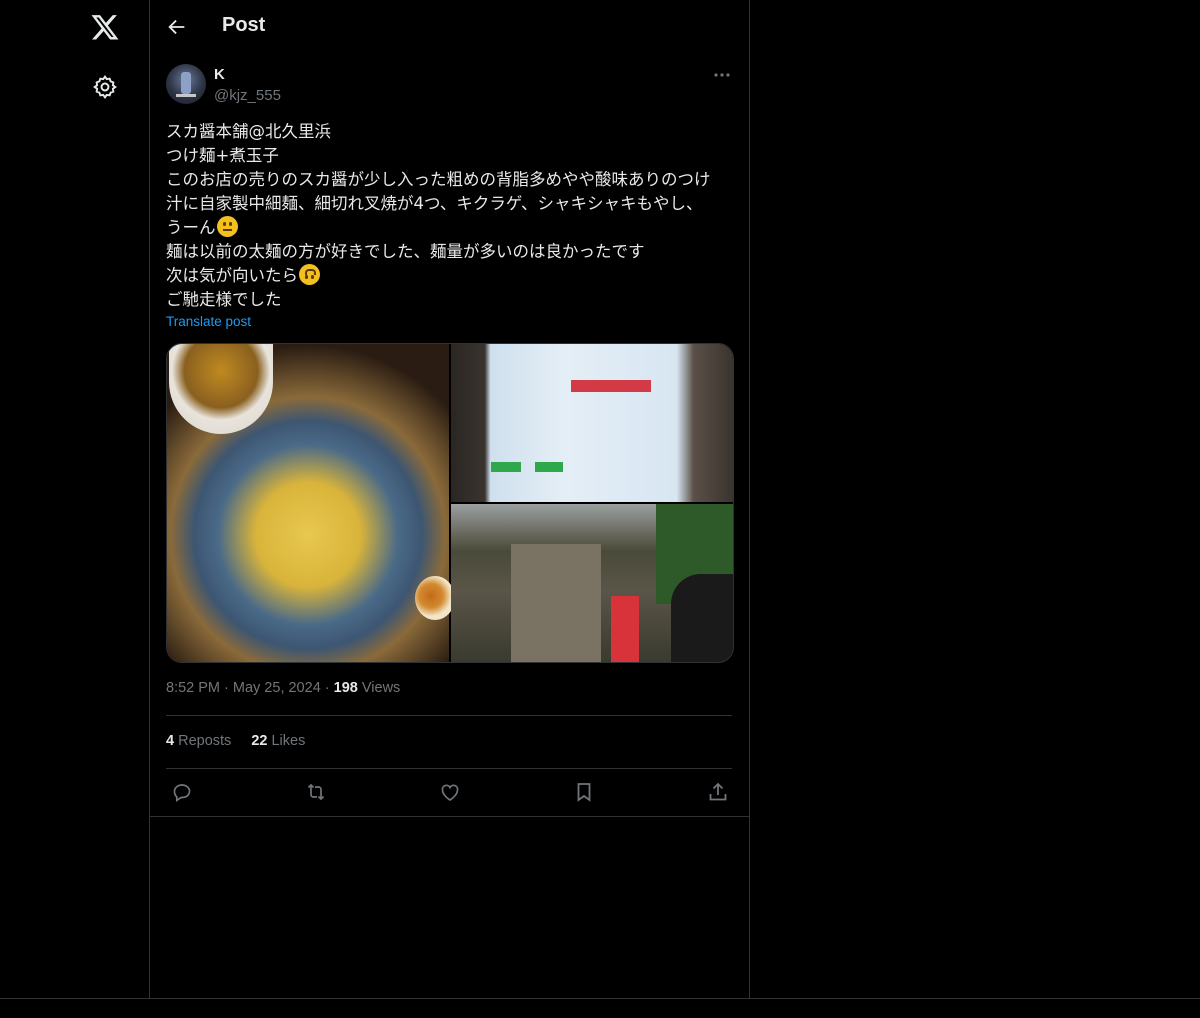 Image resolution: width=1200 pixels, height=1018 pixels. I want to click on boiled-egg, so click(435, 598).